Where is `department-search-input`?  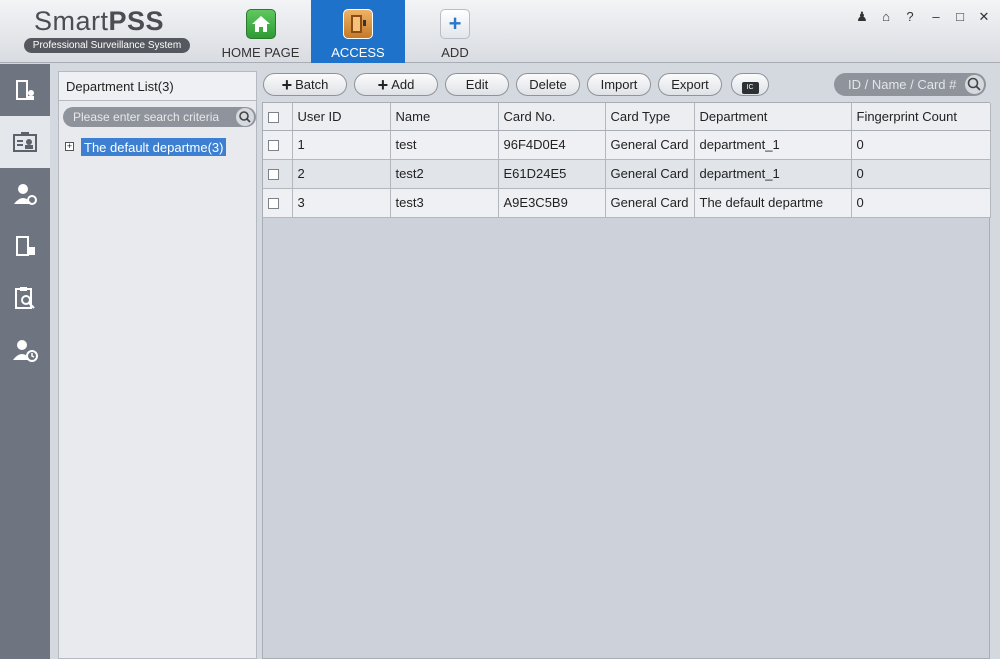
department-search-input is located at coordinates (152, 117).